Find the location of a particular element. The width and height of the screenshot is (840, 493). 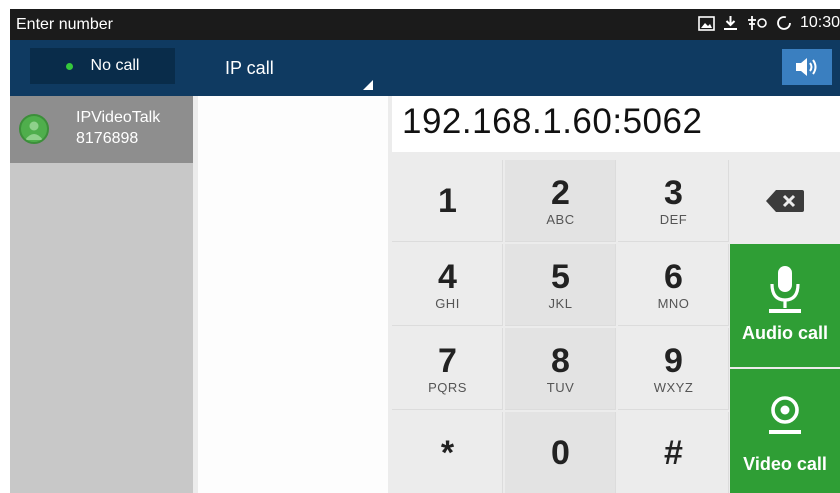

key-hash: # is located at coordinates (673, 452).